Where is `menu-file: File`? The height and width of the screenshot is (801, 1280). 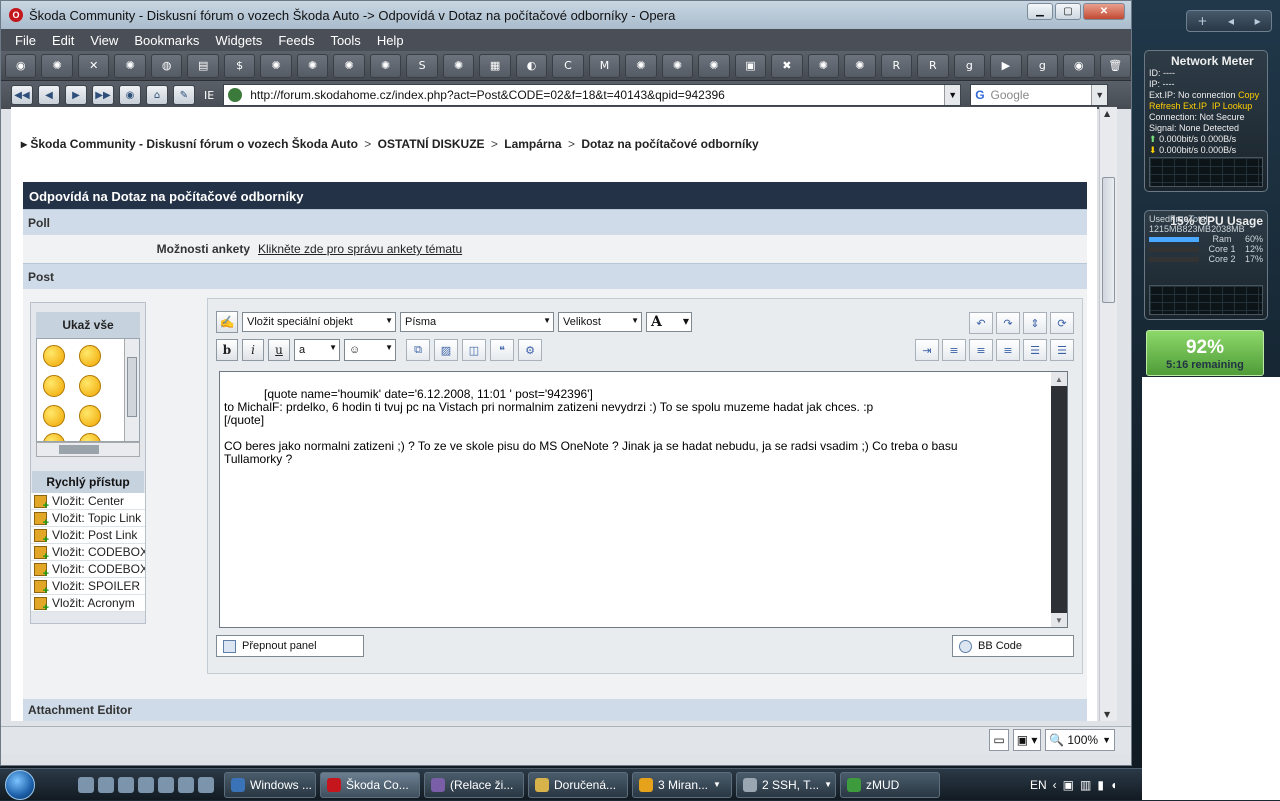 menu-file: File is located at coordinates (25, 40).